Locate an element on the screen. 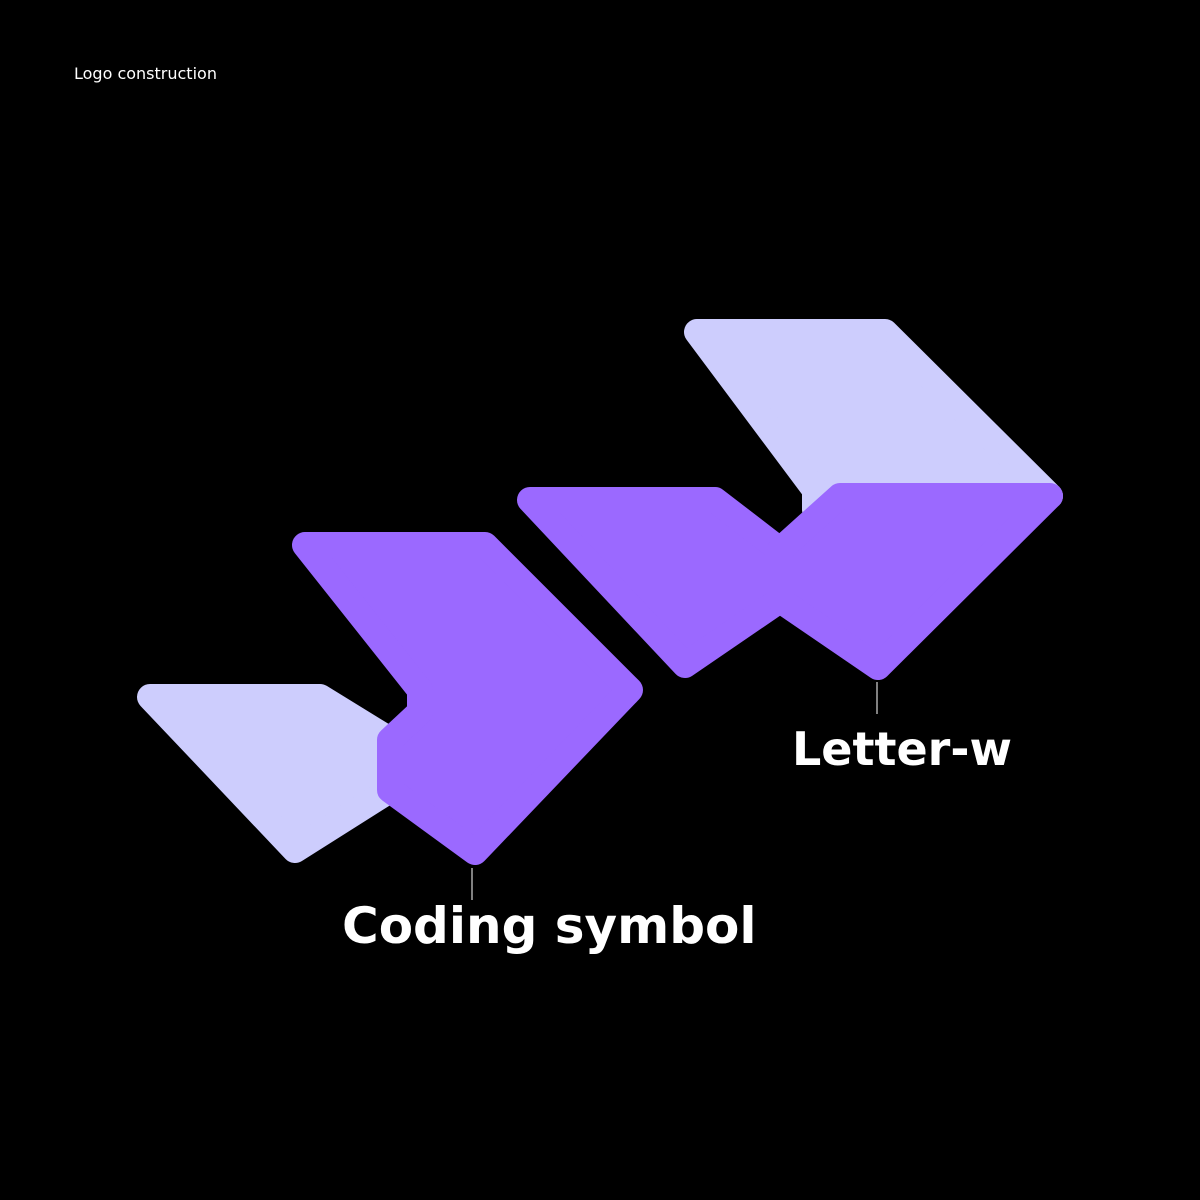  coding-symbol-label: Coding symbol is located at coordinates (549, 926).